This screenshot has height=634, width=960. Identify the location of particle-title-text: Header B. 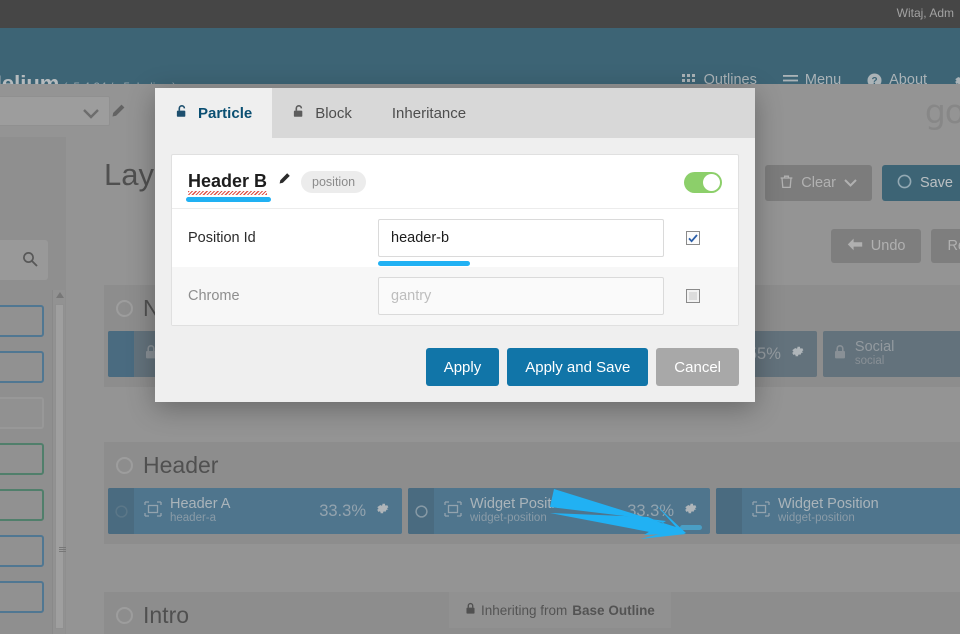
(228, 181).